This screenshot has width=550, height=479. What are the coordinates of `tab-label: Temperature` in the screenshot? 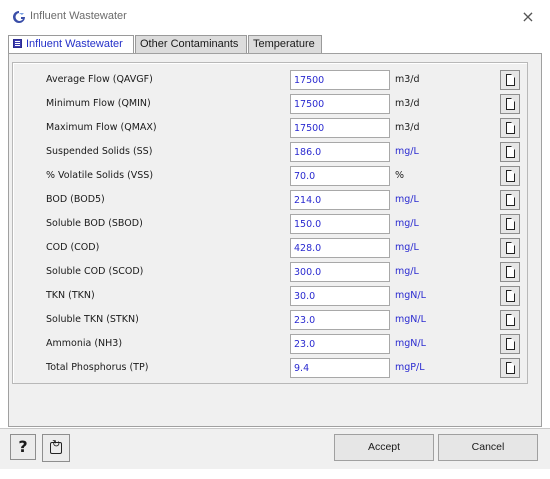 It's located at (284, 44).